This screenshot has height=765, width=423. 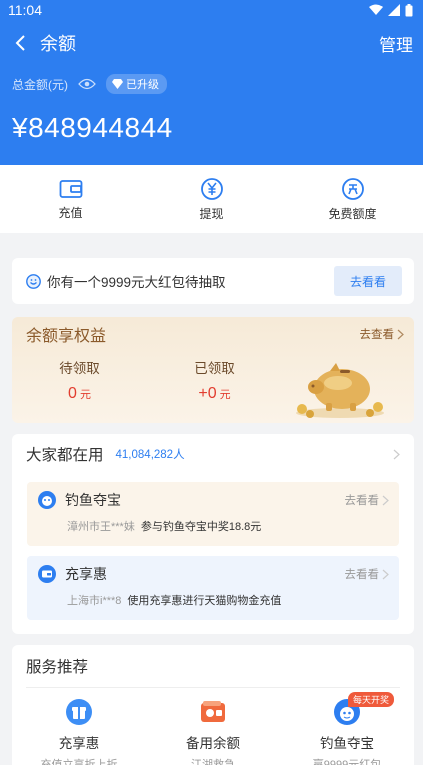 I want to click on smile-badge-icon, so click(x=33, y=281).